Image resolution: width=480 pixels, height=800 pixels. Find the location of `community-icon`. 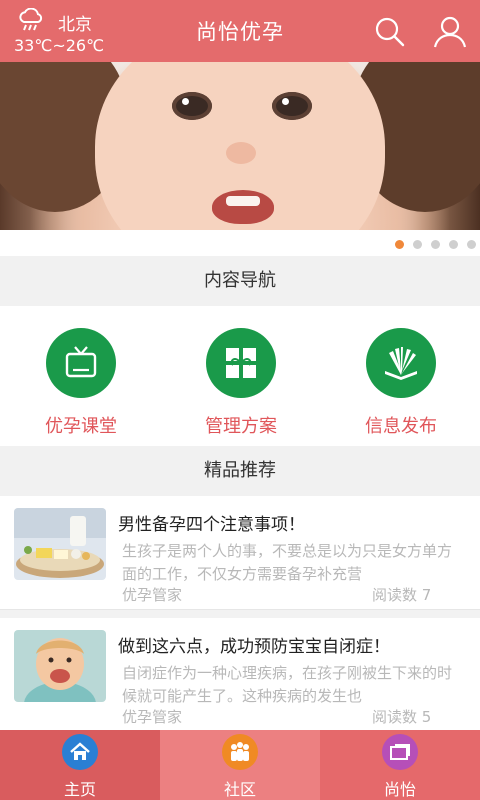

community-icon is located at coordinates (240, 752).